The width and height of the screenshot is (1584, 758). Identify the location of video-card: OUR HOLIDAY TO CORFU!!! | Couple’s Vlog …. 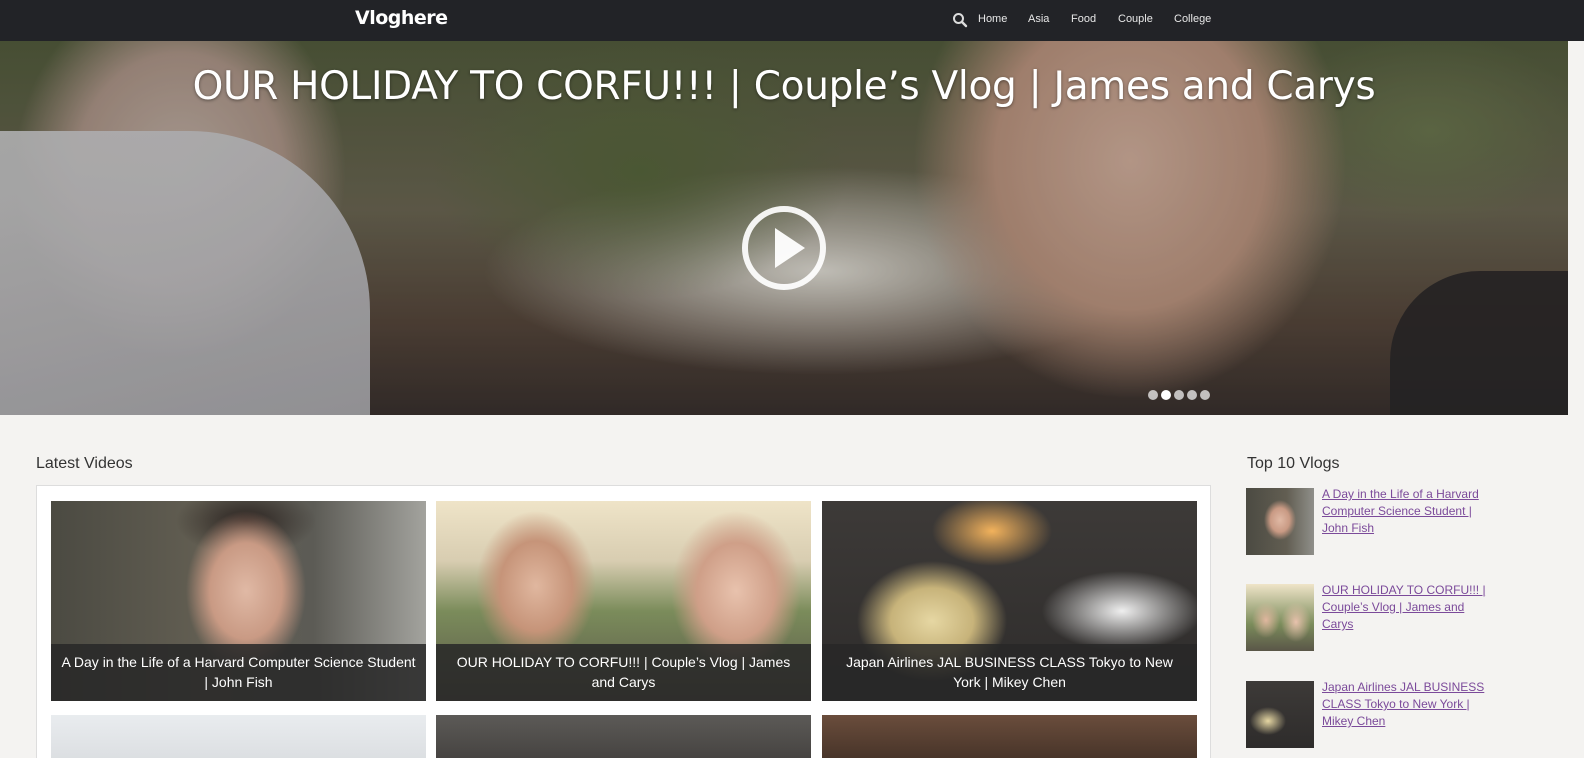
(623, 601).